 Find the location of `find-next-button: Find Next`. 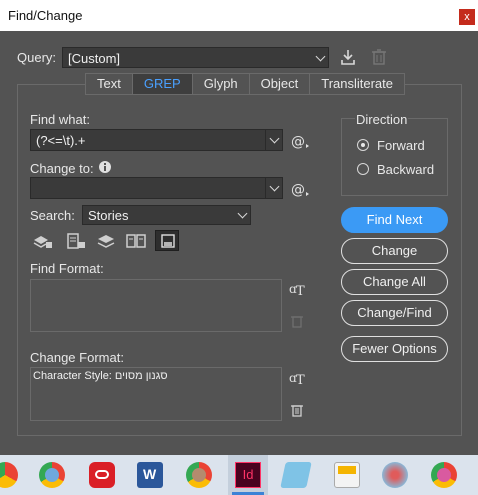

find-next-button: Find Next is located at coordinates (394, 220).